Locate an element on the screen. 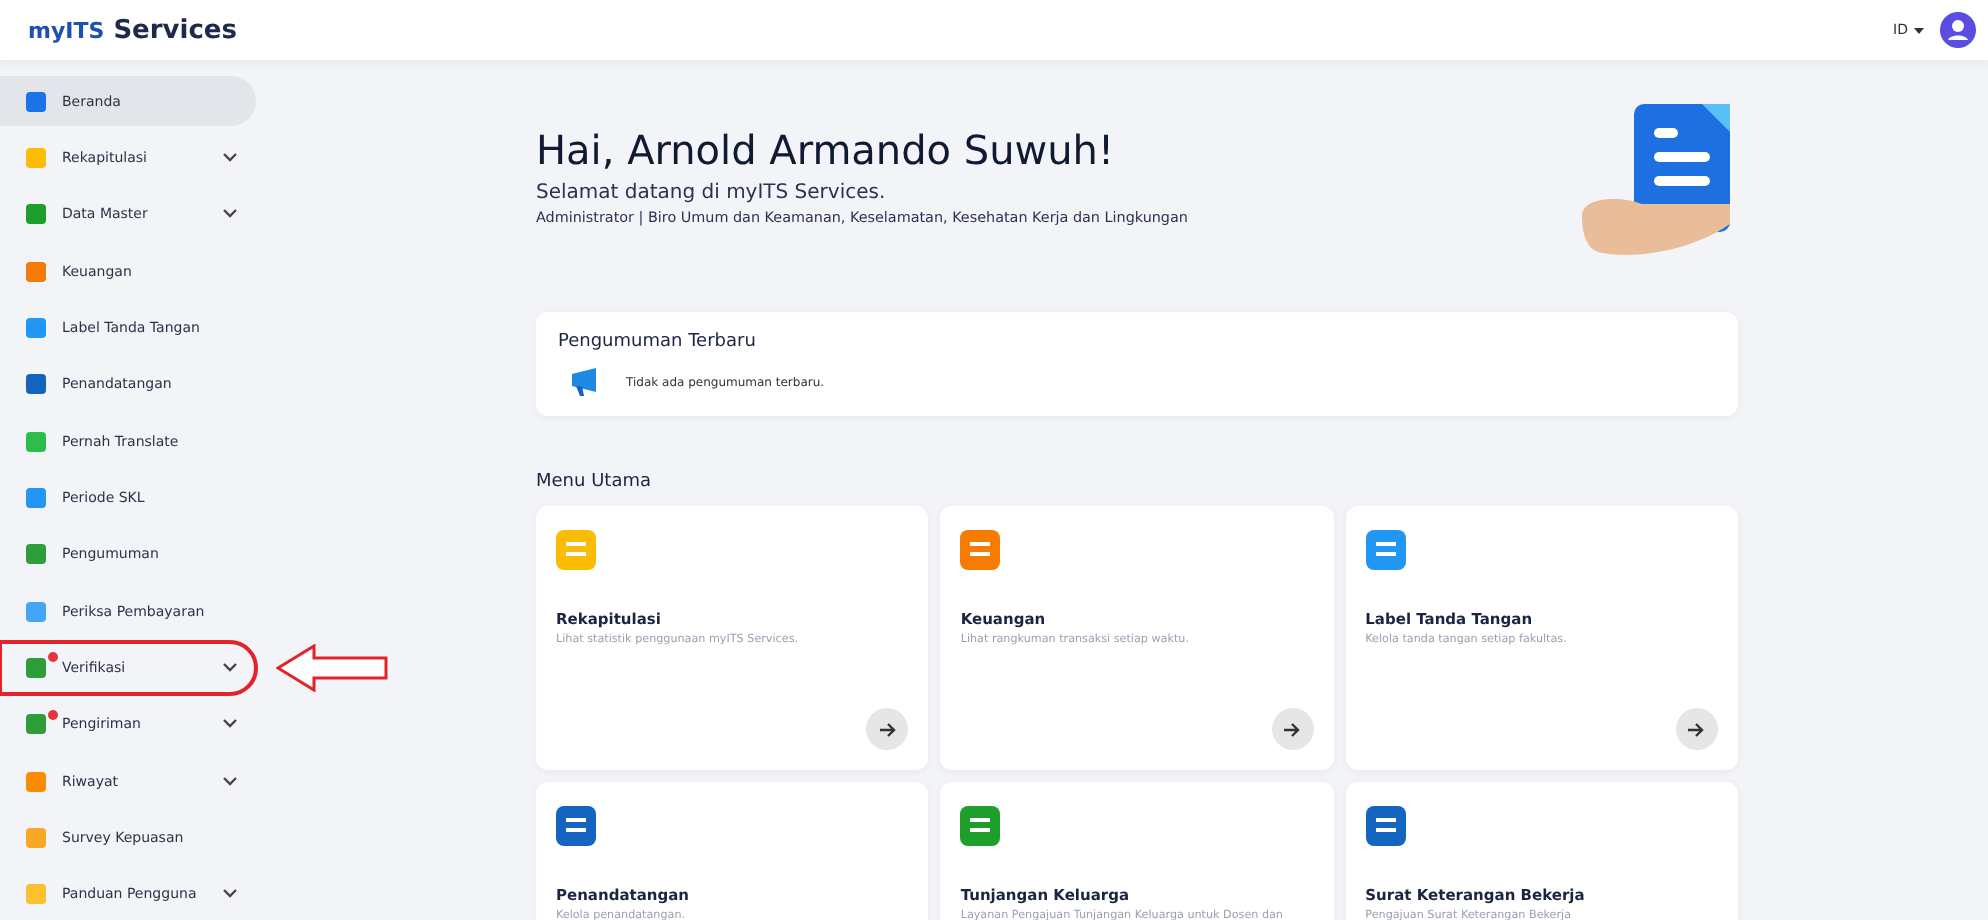  user-avatar-icon is located at coordinates (1958, 30).